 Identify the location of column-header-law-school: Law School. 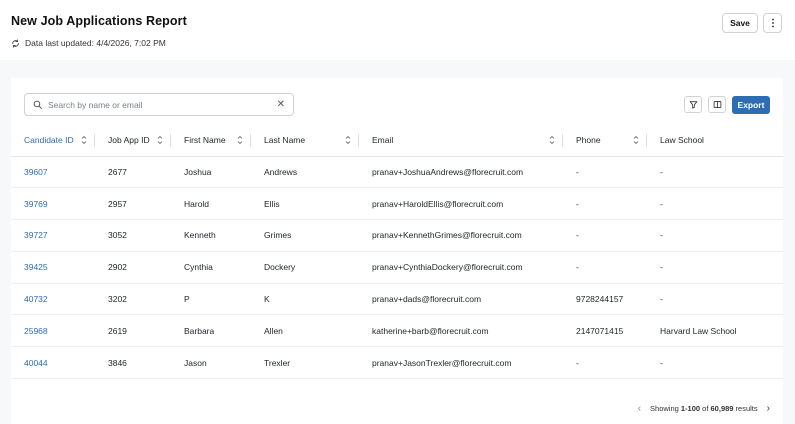
(715, 141).